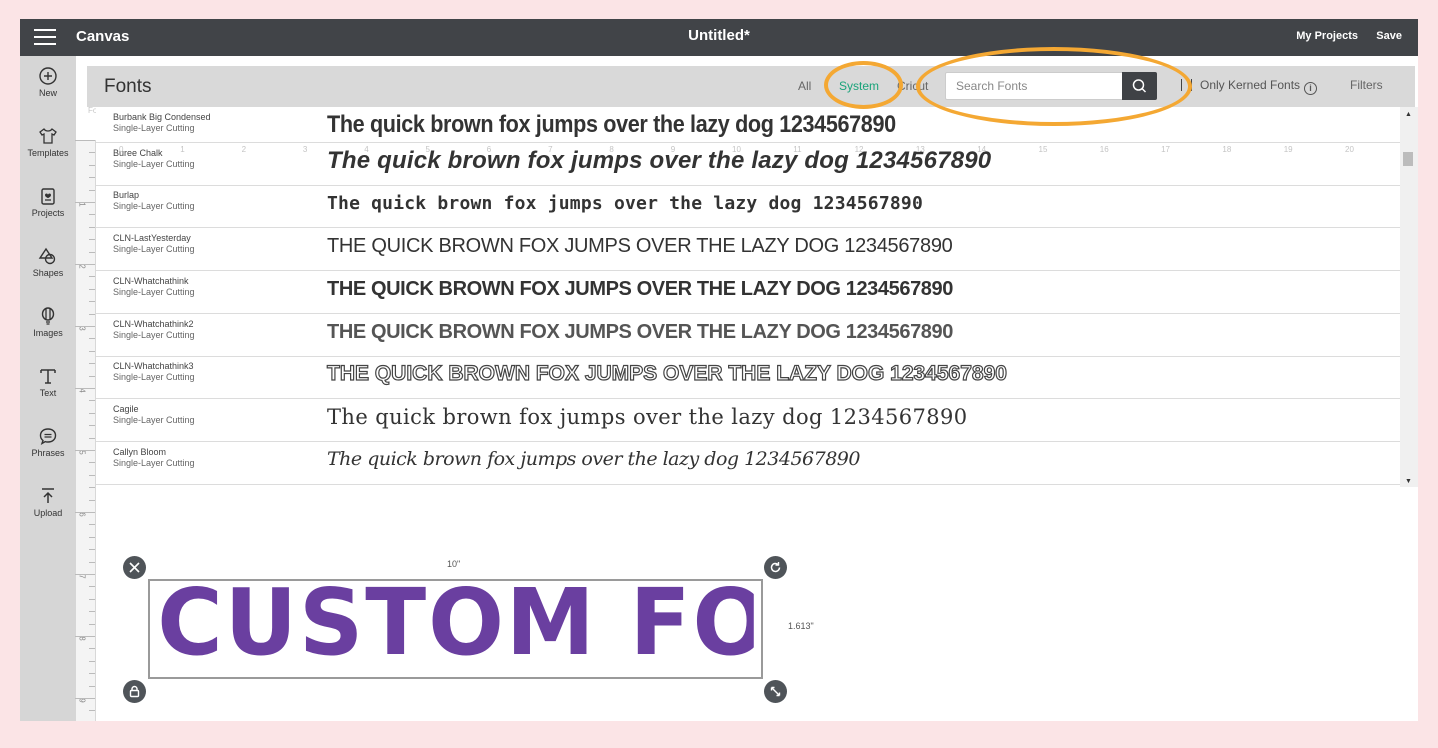  Describe the element at coordinates (1366, 85) in the screenshot. I see `filters-button: Filters` at that location.